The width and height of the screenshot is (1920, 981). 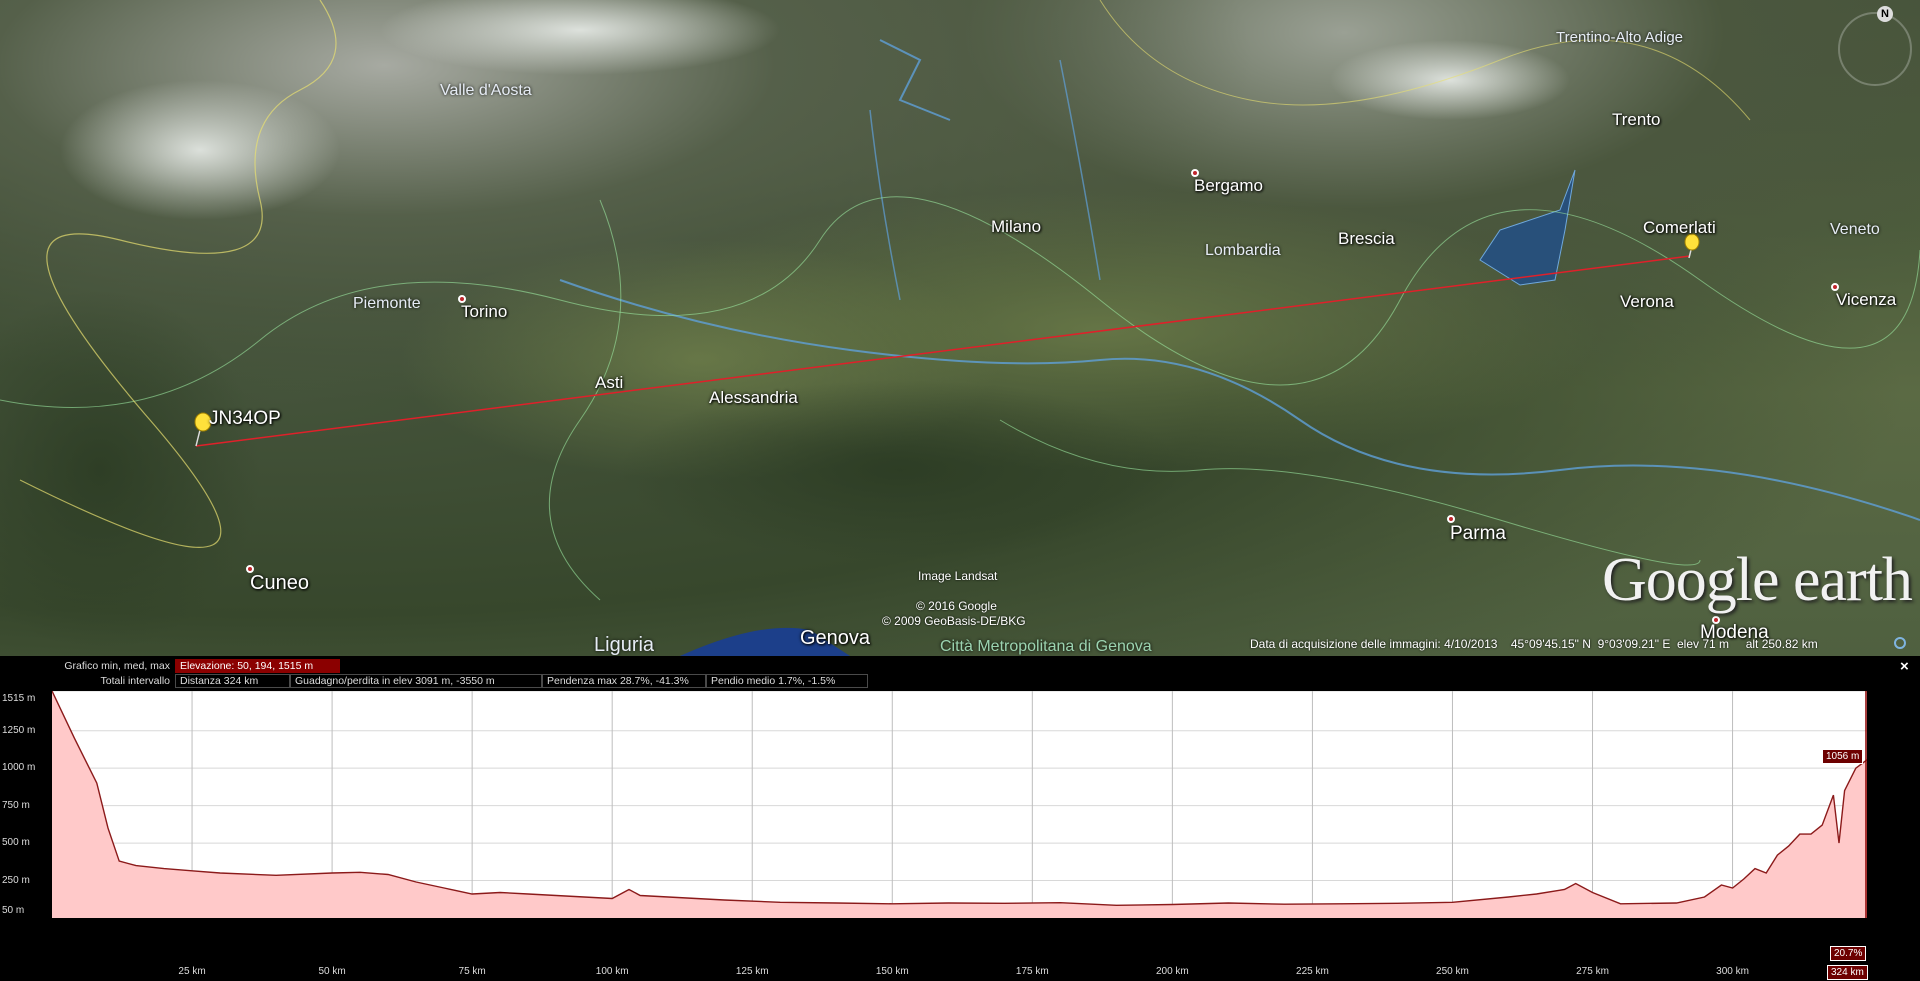 I want to click on longitude: 9°03'09.21" E, so click(x=1634, y=644).